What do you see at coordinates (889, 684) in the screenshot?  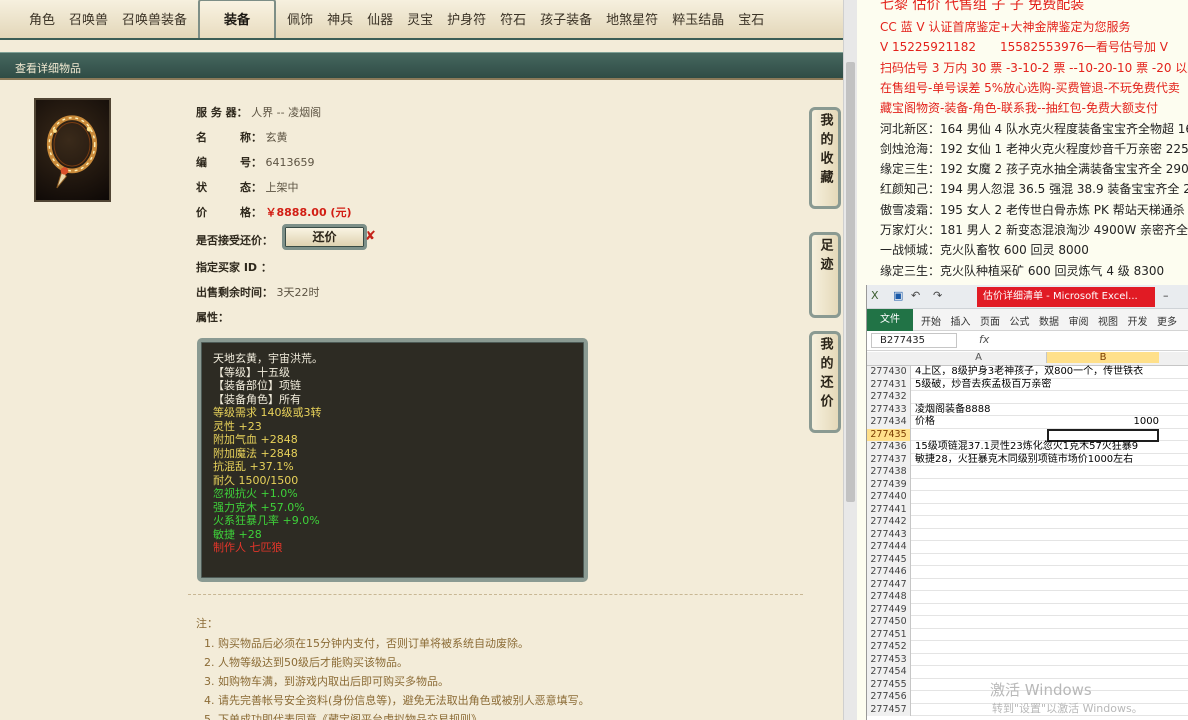 I see `row-number: 277455` at bounding box center [889, 684].